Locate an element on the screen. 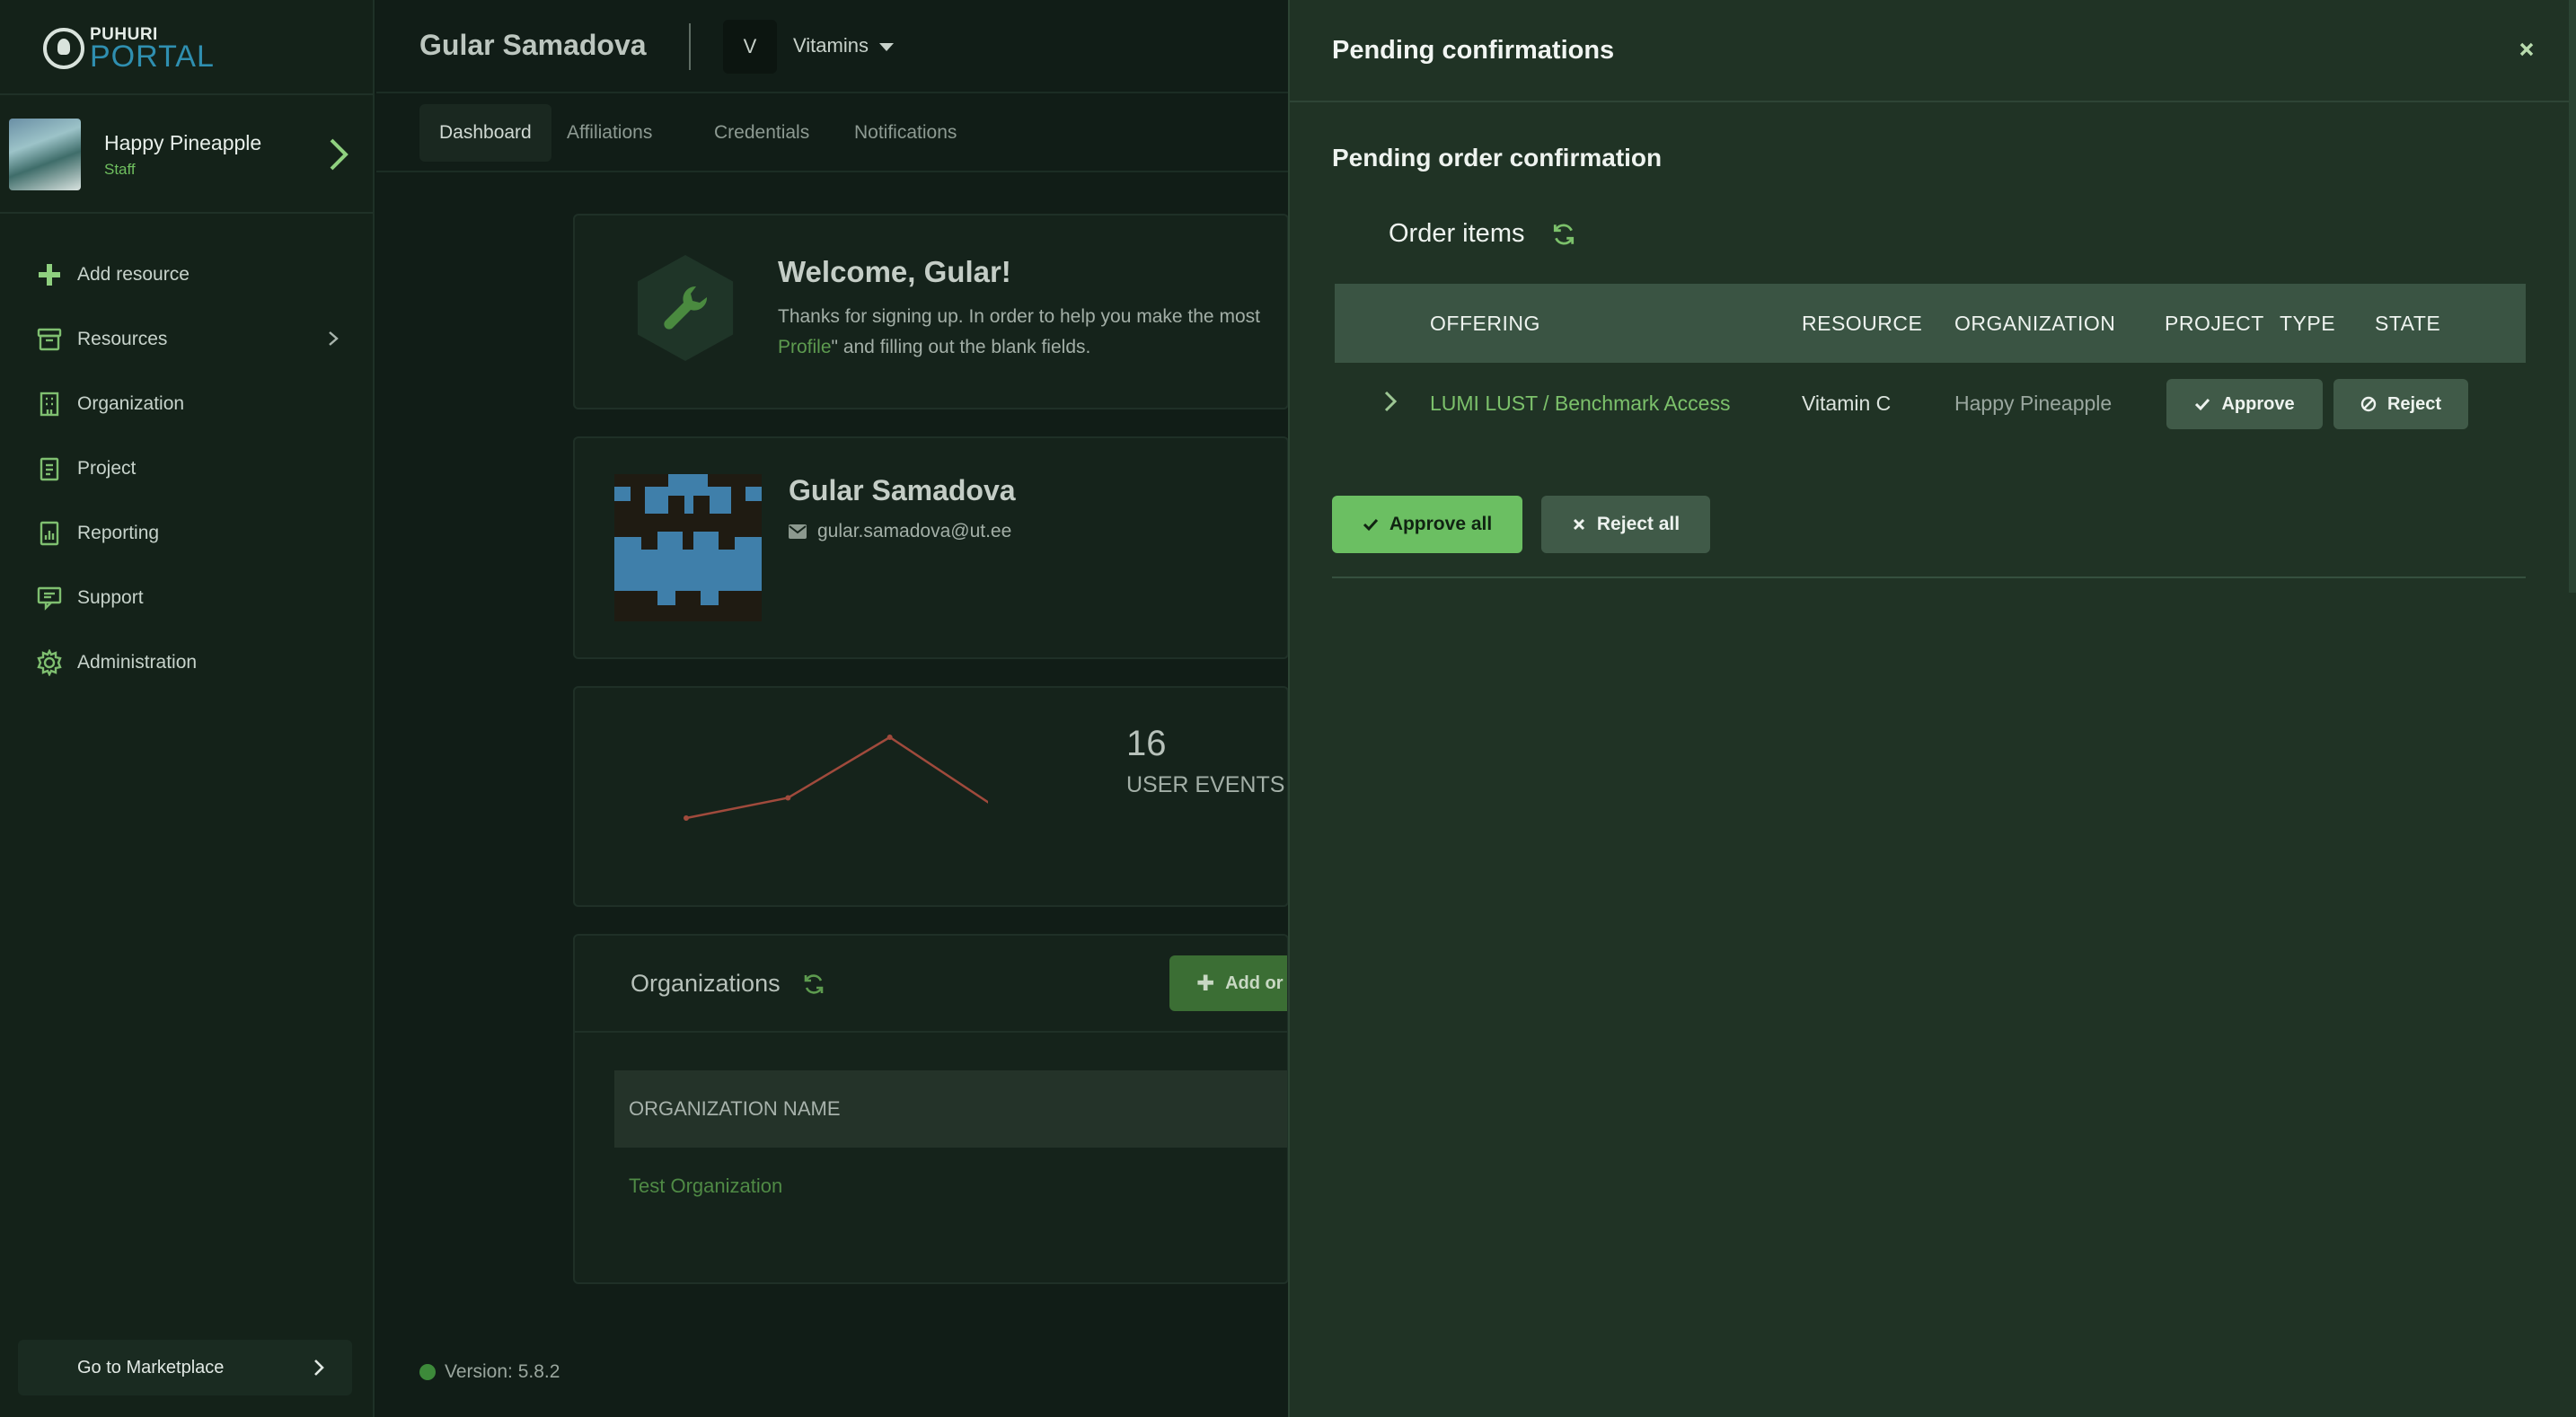 This screenshot has width=2576, height=1417. approve-all-label: Approve all is located at coordinates (1441, 524).